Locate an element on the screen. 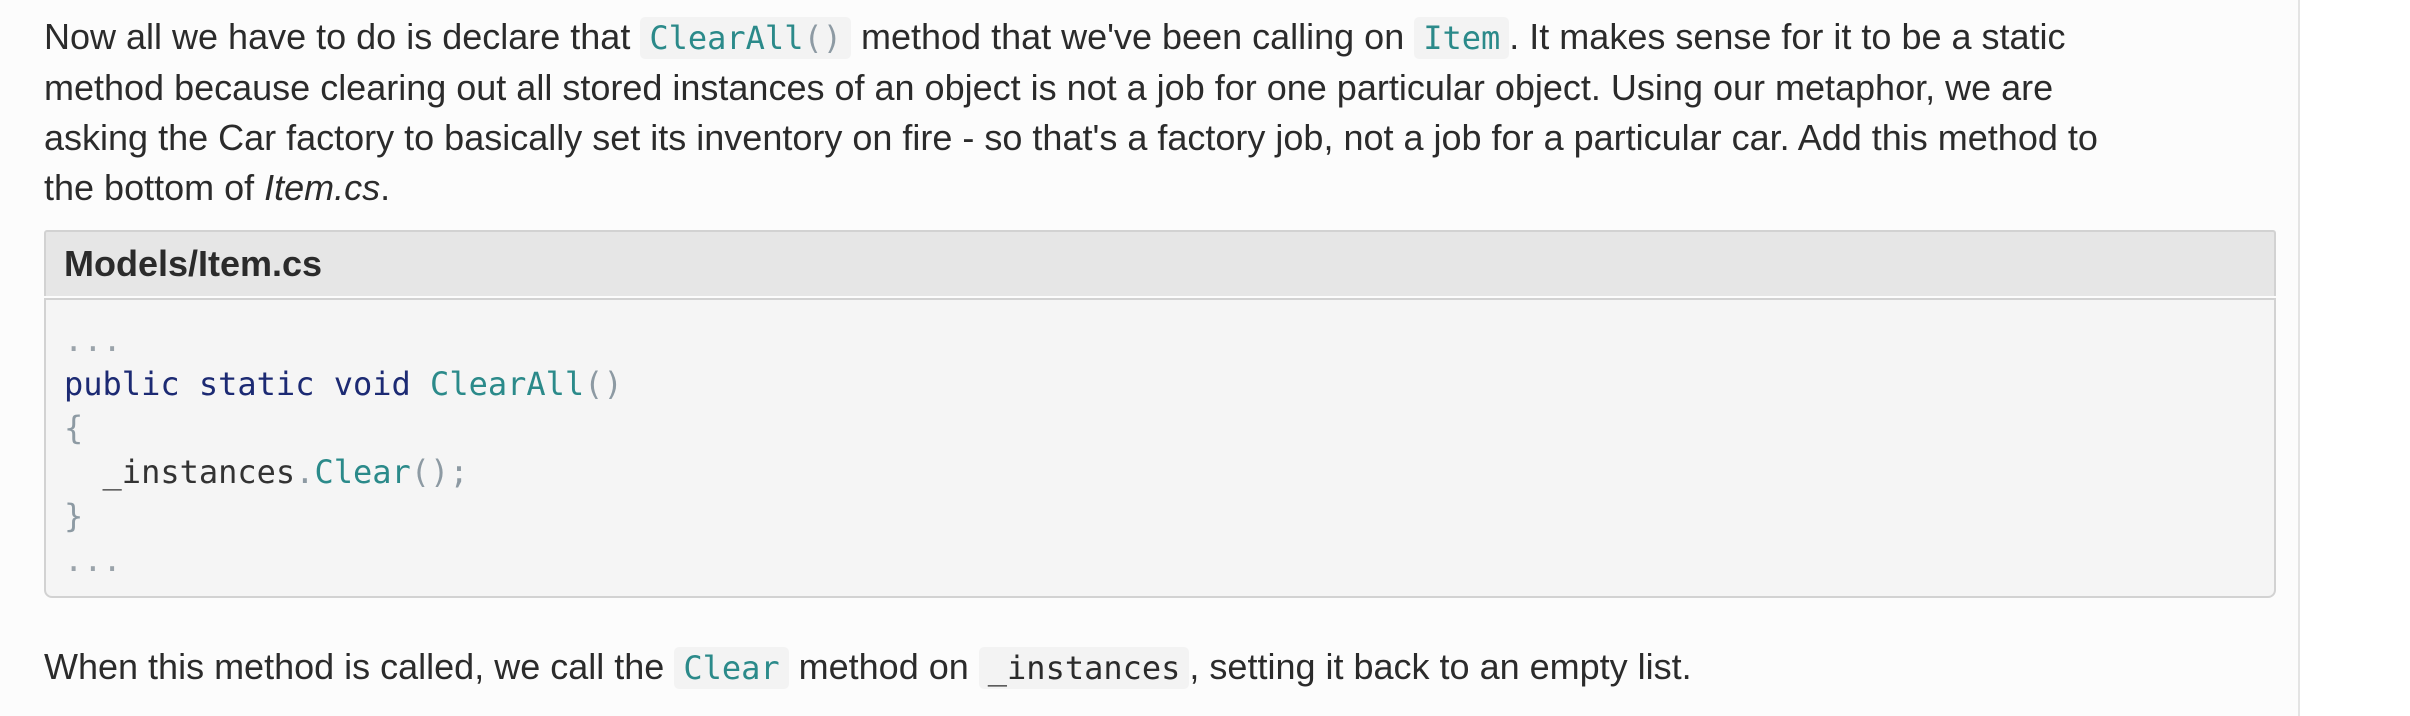 The image size is (2410, 716). inline-code-clearall: ClearAll() is located at coordinates (745, 38).